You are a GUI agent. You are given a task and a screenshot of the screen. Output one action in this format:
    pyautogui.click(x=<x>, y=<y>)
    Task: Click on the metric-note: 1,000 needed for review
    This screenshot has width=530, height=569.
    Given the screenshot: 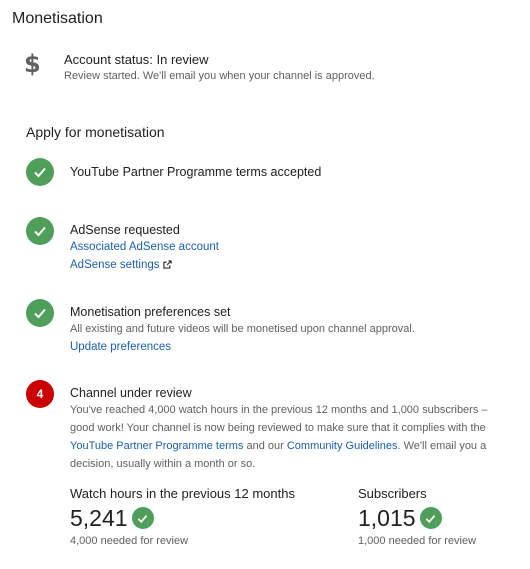 What is the action you would take?
    pyautogui.click(x=417, y=541)
    